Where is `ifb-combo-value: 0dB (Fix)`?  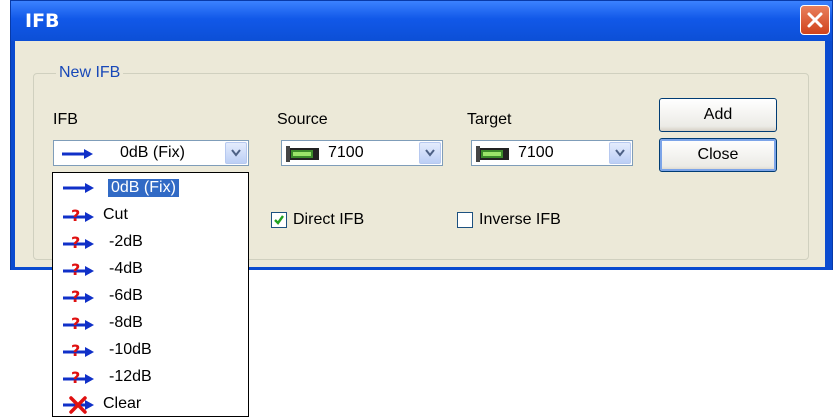
ifb-combo-value: 0dB (Fix) is located at coordinates (152, 152).